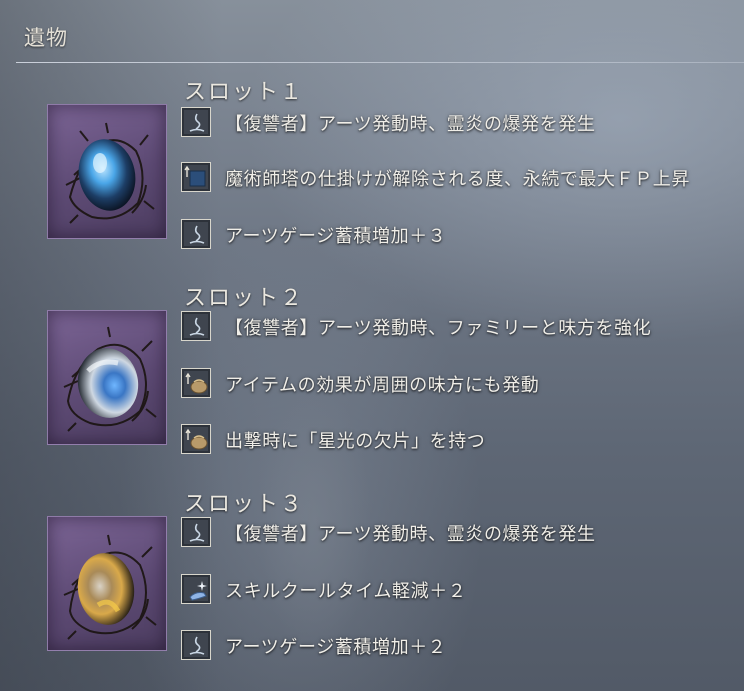 The height and width of the screenshot is (691, 744). Describe the element at coordinates (336, 647) in the screenshot. I see `effect-text: アーツゲージ蓄積増加＋２` at that location.